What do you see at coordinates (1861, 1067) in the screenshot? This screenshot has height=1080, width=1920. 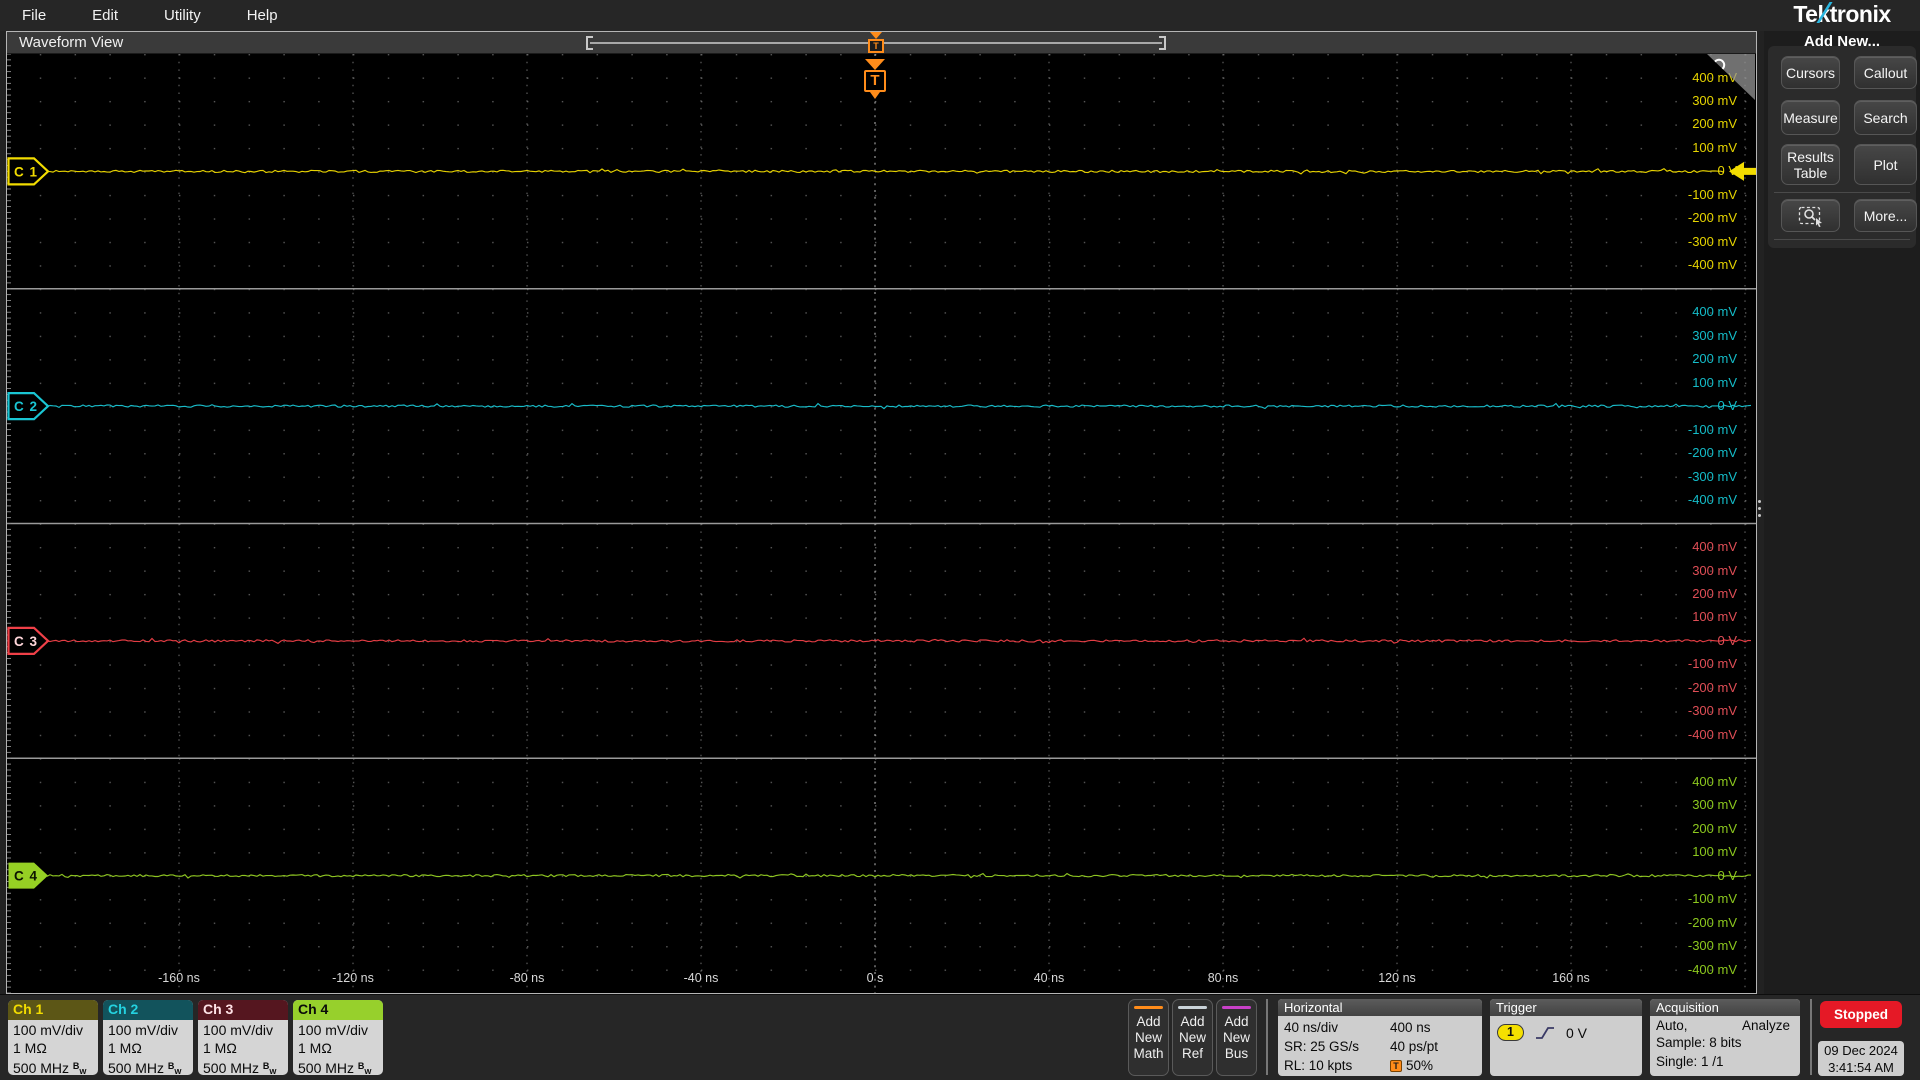 I see `time-value: 3:41:54 AM` at bounding box center [1861, 1067].